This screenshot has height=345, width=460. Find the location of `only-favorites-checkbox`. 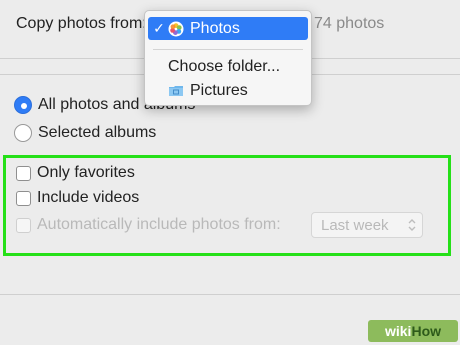

only-favorites-checkbox is located at coordinates (23, 173).